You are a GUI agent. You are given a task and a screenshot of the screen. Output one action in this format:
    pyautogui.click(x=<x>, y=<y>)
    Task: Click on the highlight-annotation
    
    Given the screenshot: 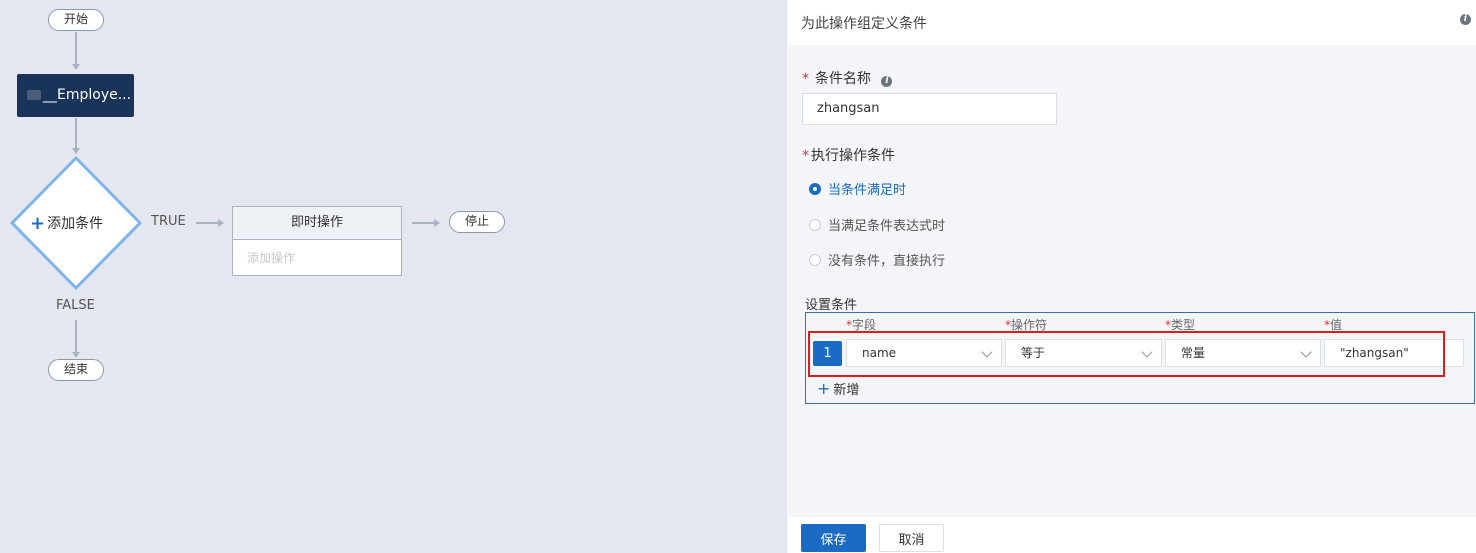 What is the action you would take?
    pyautogui.click(x=1126, y=354)
    